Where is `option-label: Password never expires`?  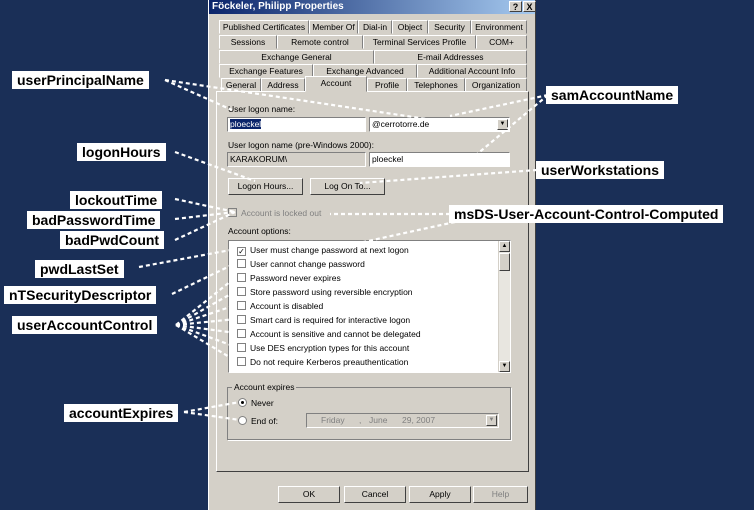
option-label: Password never expires is located at coordinates (295, 278).